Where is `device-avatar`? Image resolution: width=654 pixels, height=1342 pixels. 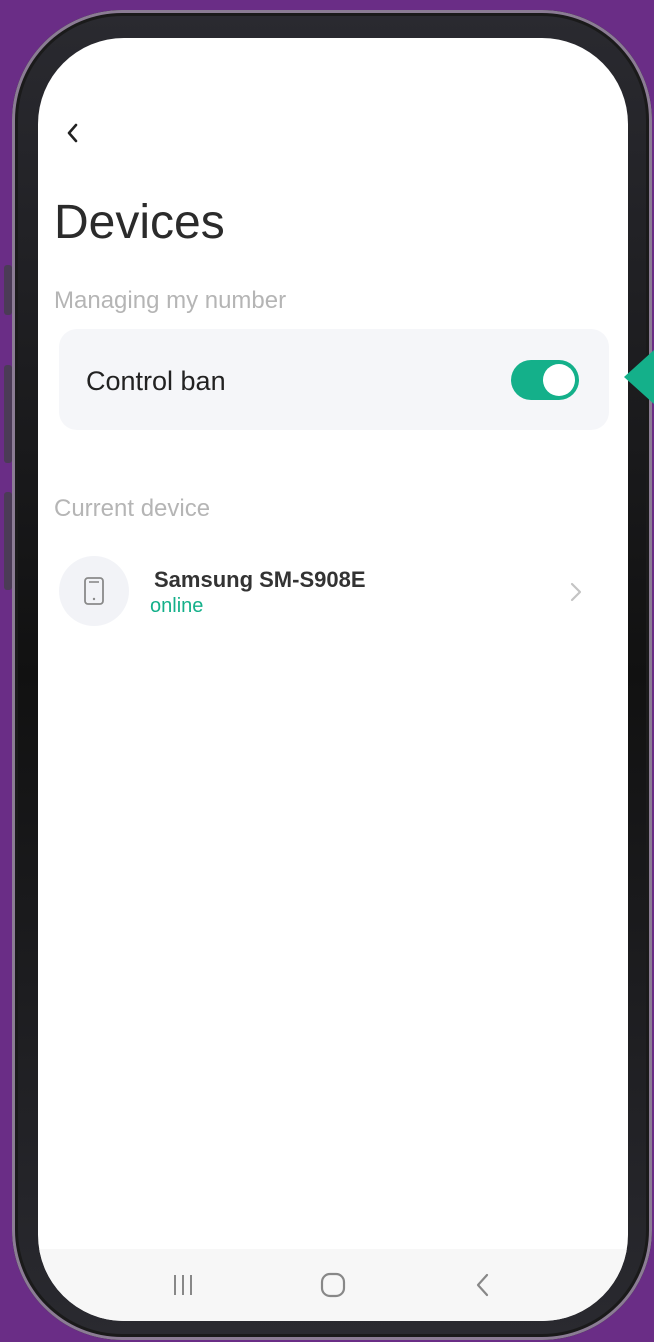
device-avatar is located at coordinates (94, 591).